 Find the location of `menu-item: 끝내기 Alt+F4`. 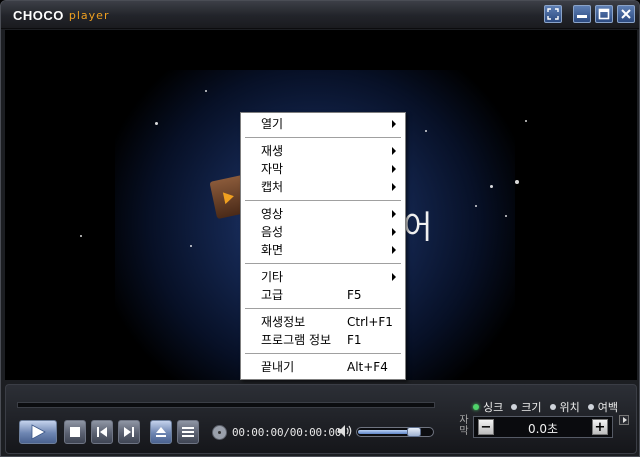

menu-item: 끝내기 Alt+F4 is located at coordinates (323, 367).